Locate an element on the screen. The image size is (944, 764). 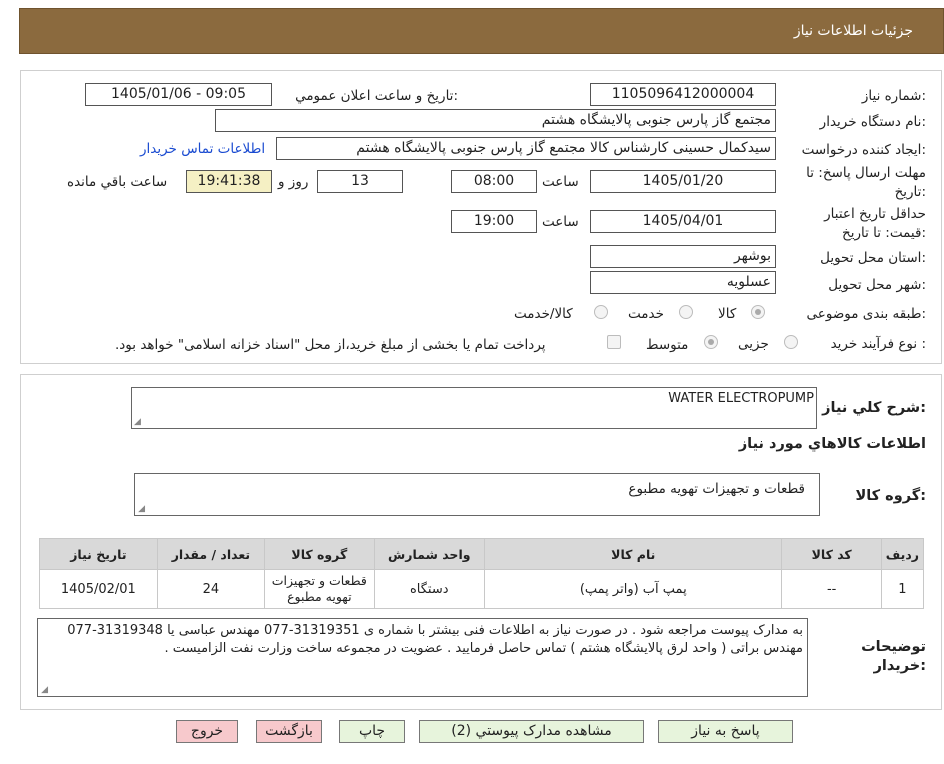
buyer-notes-label-line2: خریدار: is located at coordinates (899, 666).